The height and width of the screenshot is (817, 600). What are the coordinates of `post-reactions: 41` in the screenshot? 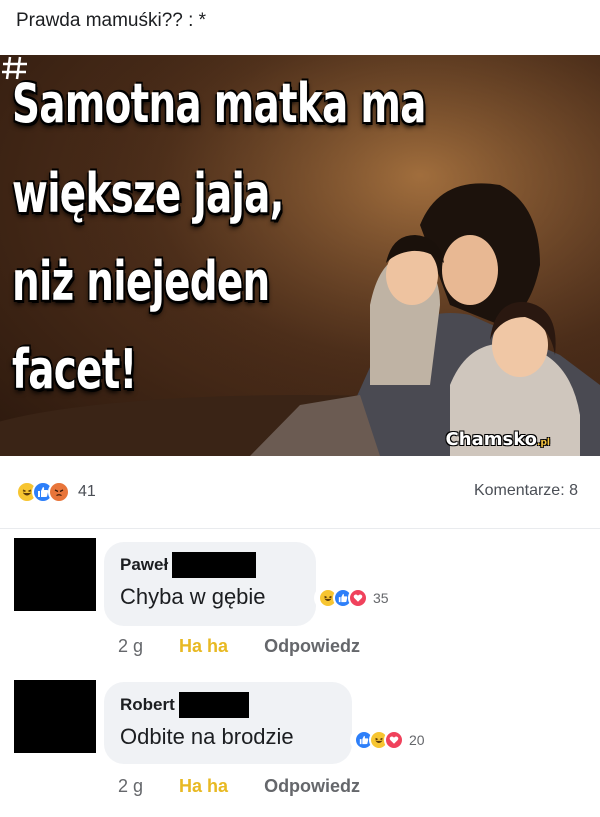 It's located at (56, 492).